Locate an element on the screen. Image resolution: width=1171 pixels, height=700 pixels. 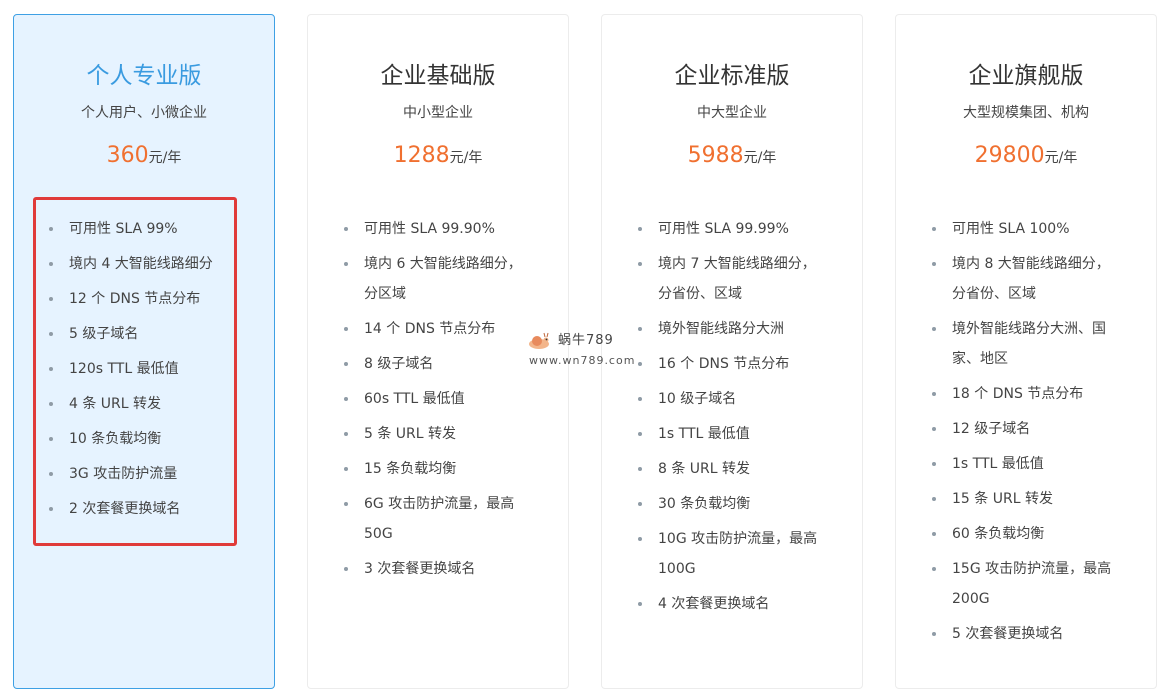
feature-item: 60s TTL 最低值 is located at coordinates (434, 399).